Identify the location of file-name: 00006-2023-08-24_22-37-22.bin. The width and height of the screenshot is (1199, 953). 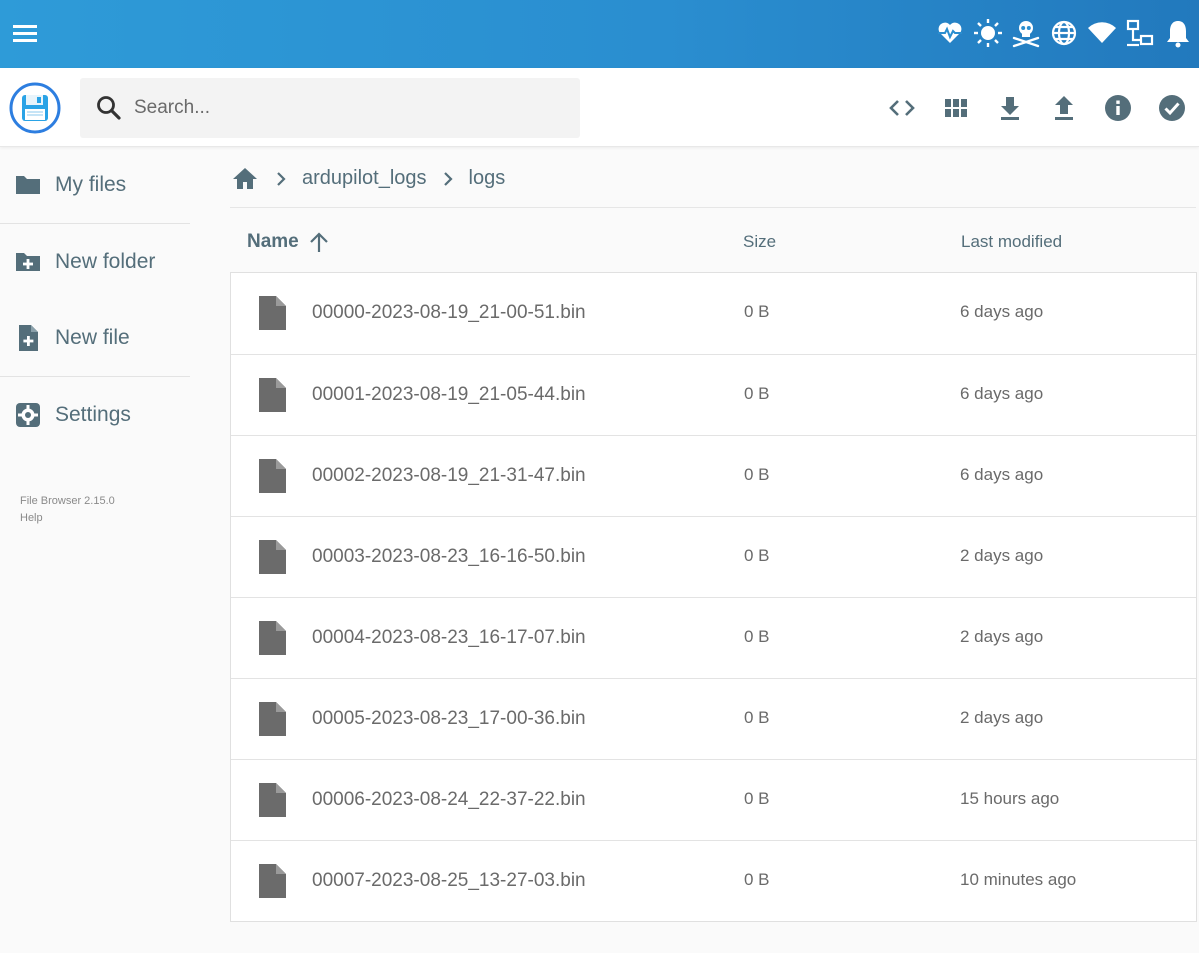
(449, 799).